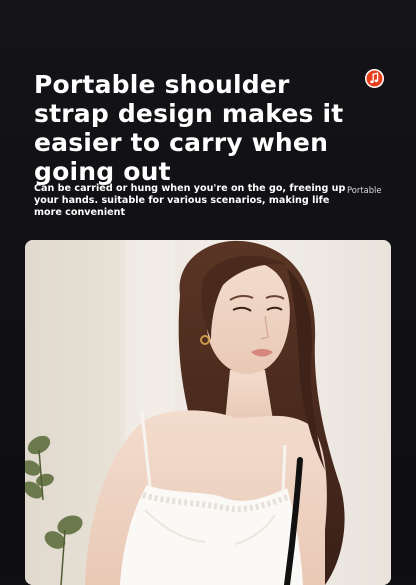  I want to click on music-note-icon, so click(374, 78).